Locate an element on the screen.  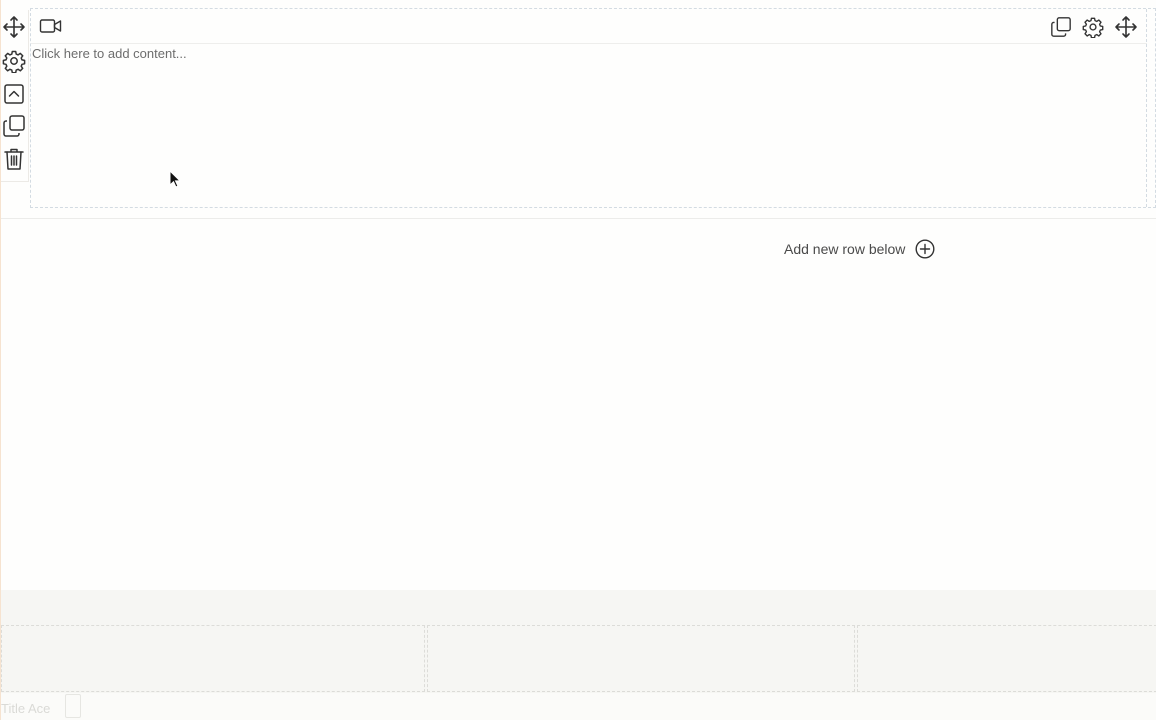
row-toolbar is located at coordinates (15, 96).